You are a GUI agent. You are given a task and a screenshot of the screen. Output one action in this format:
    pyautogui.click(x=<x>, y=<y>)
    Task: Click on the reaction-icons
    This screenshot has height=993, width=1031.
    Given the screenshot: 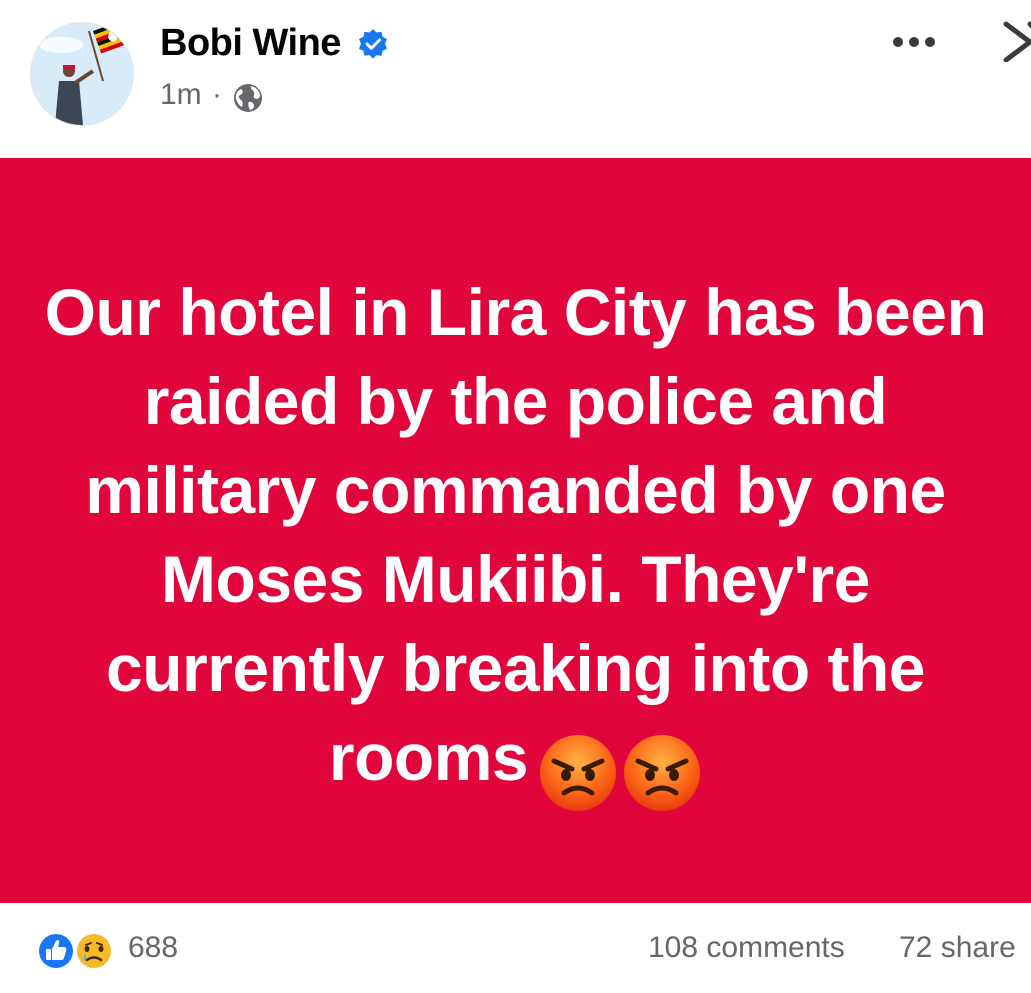 What is the action you would take?
    pyautogui.click(x=79, y=951)
    